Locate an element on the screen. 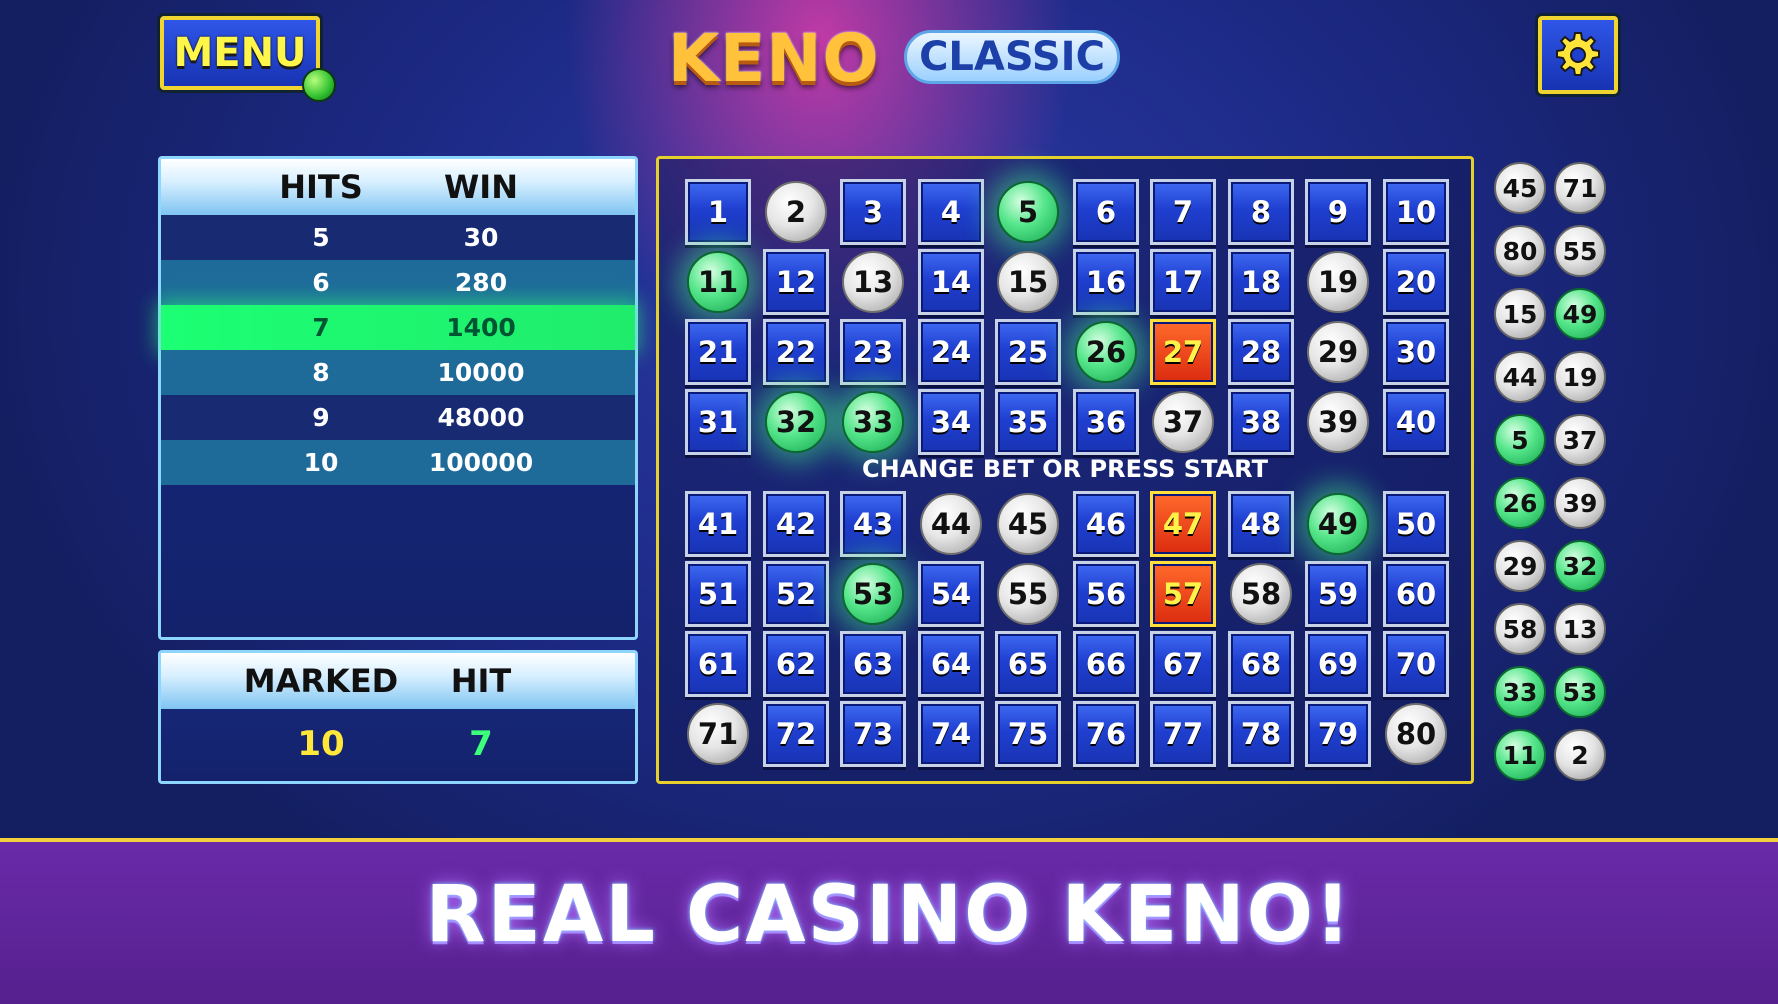  number-tile: 41 is located at coordinates (718, 524).